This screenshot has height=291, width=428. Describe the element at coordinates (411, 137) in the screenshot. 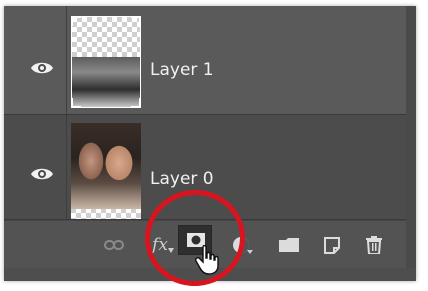

I see `scrollbar-track` at that location.